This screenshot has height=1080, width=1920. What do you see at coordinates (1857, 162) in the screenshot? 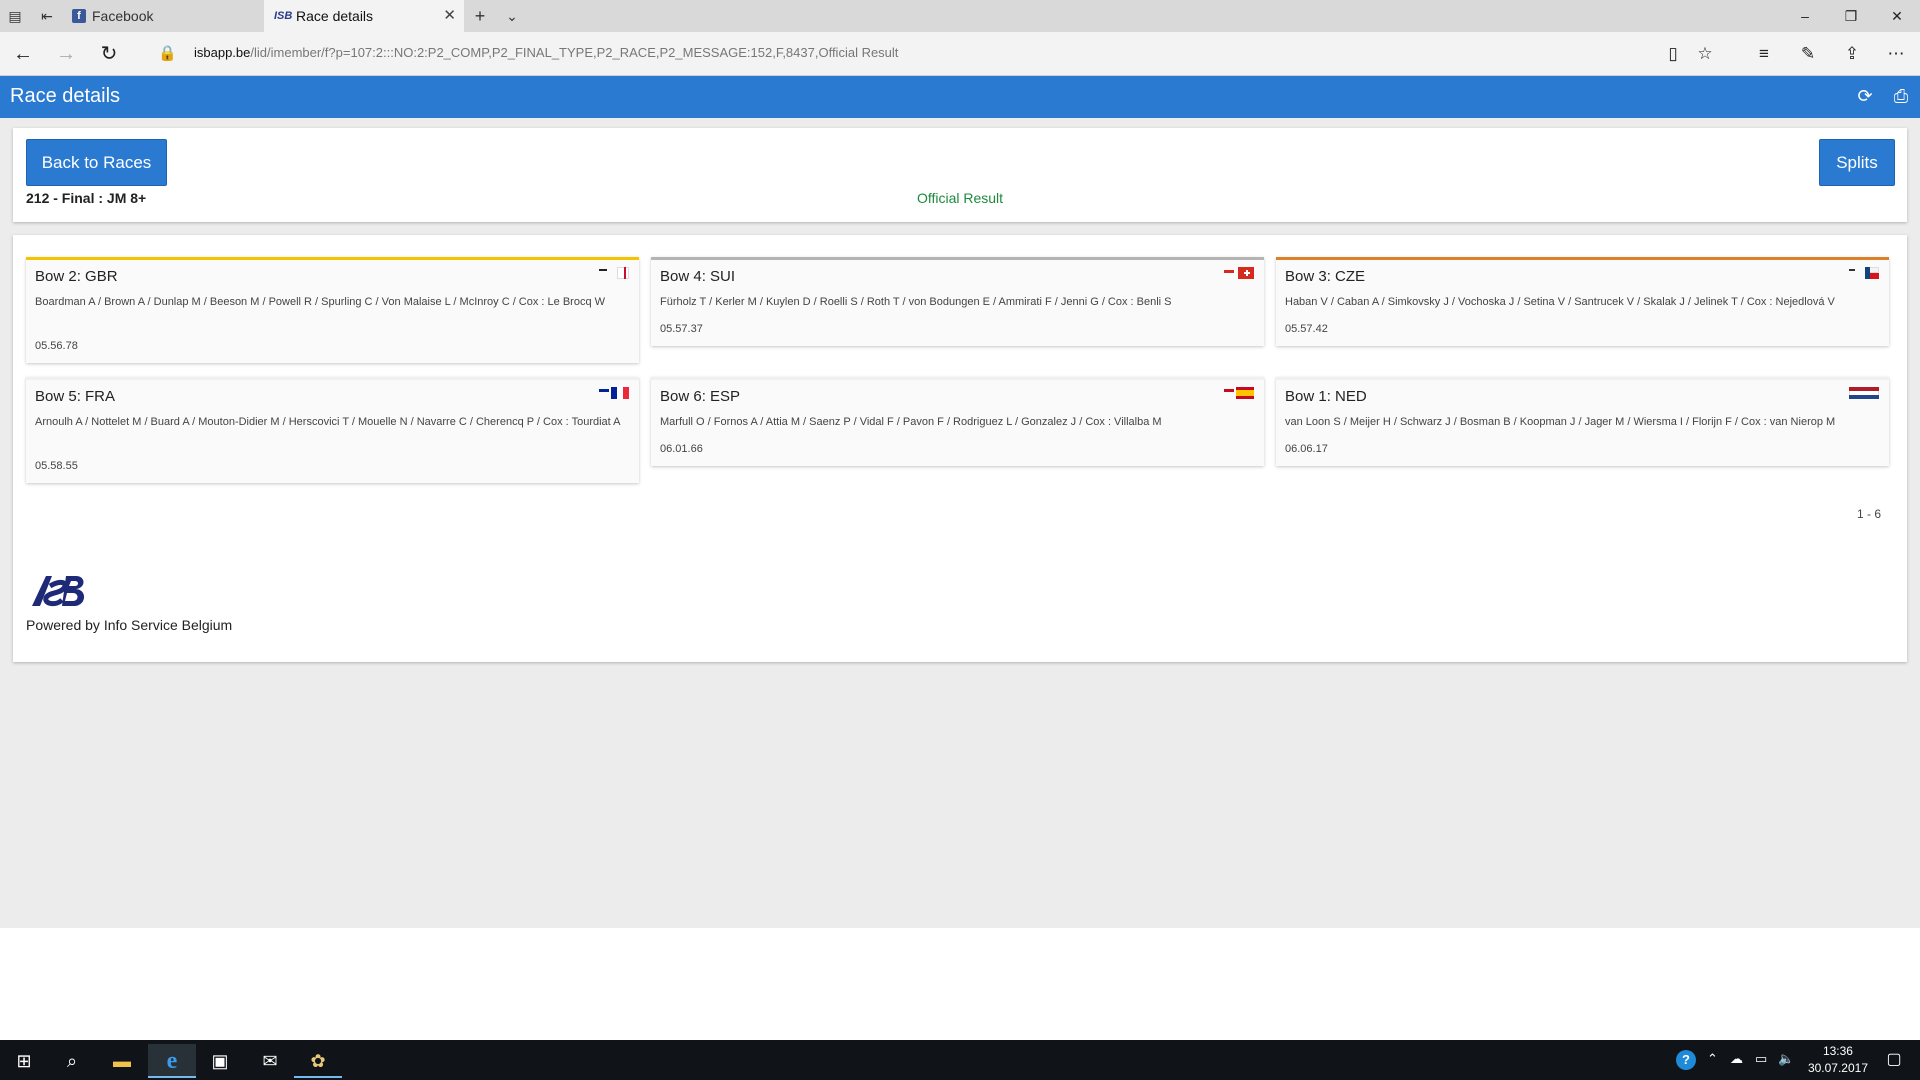
I see `splits-button: Splits` at bounding box center [1857, 162].